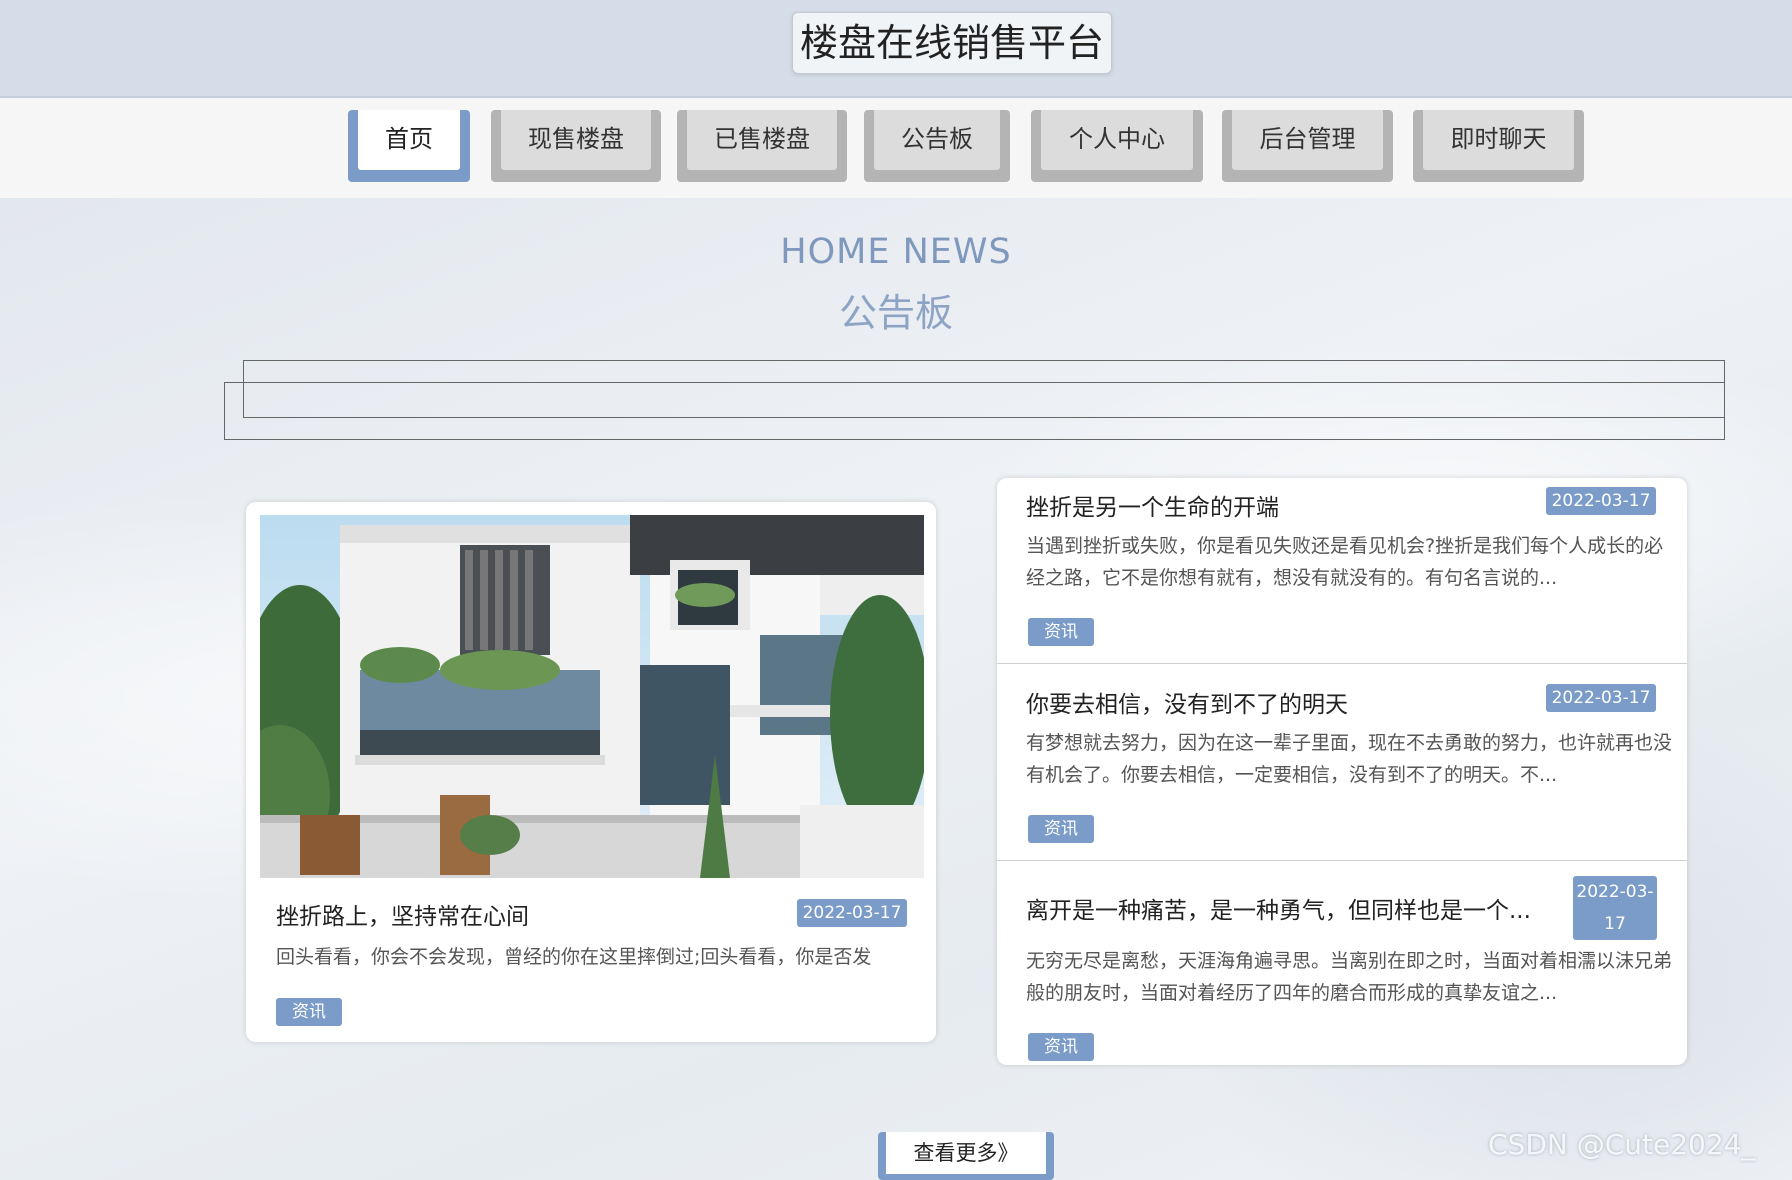 Image resolution: width=1792 pixels, height=1180 pixels. What do you see at coordinates (762, 140) in the screenshot?
I see `nav-label: 已售楼盘` at bounding box center [762, 140].